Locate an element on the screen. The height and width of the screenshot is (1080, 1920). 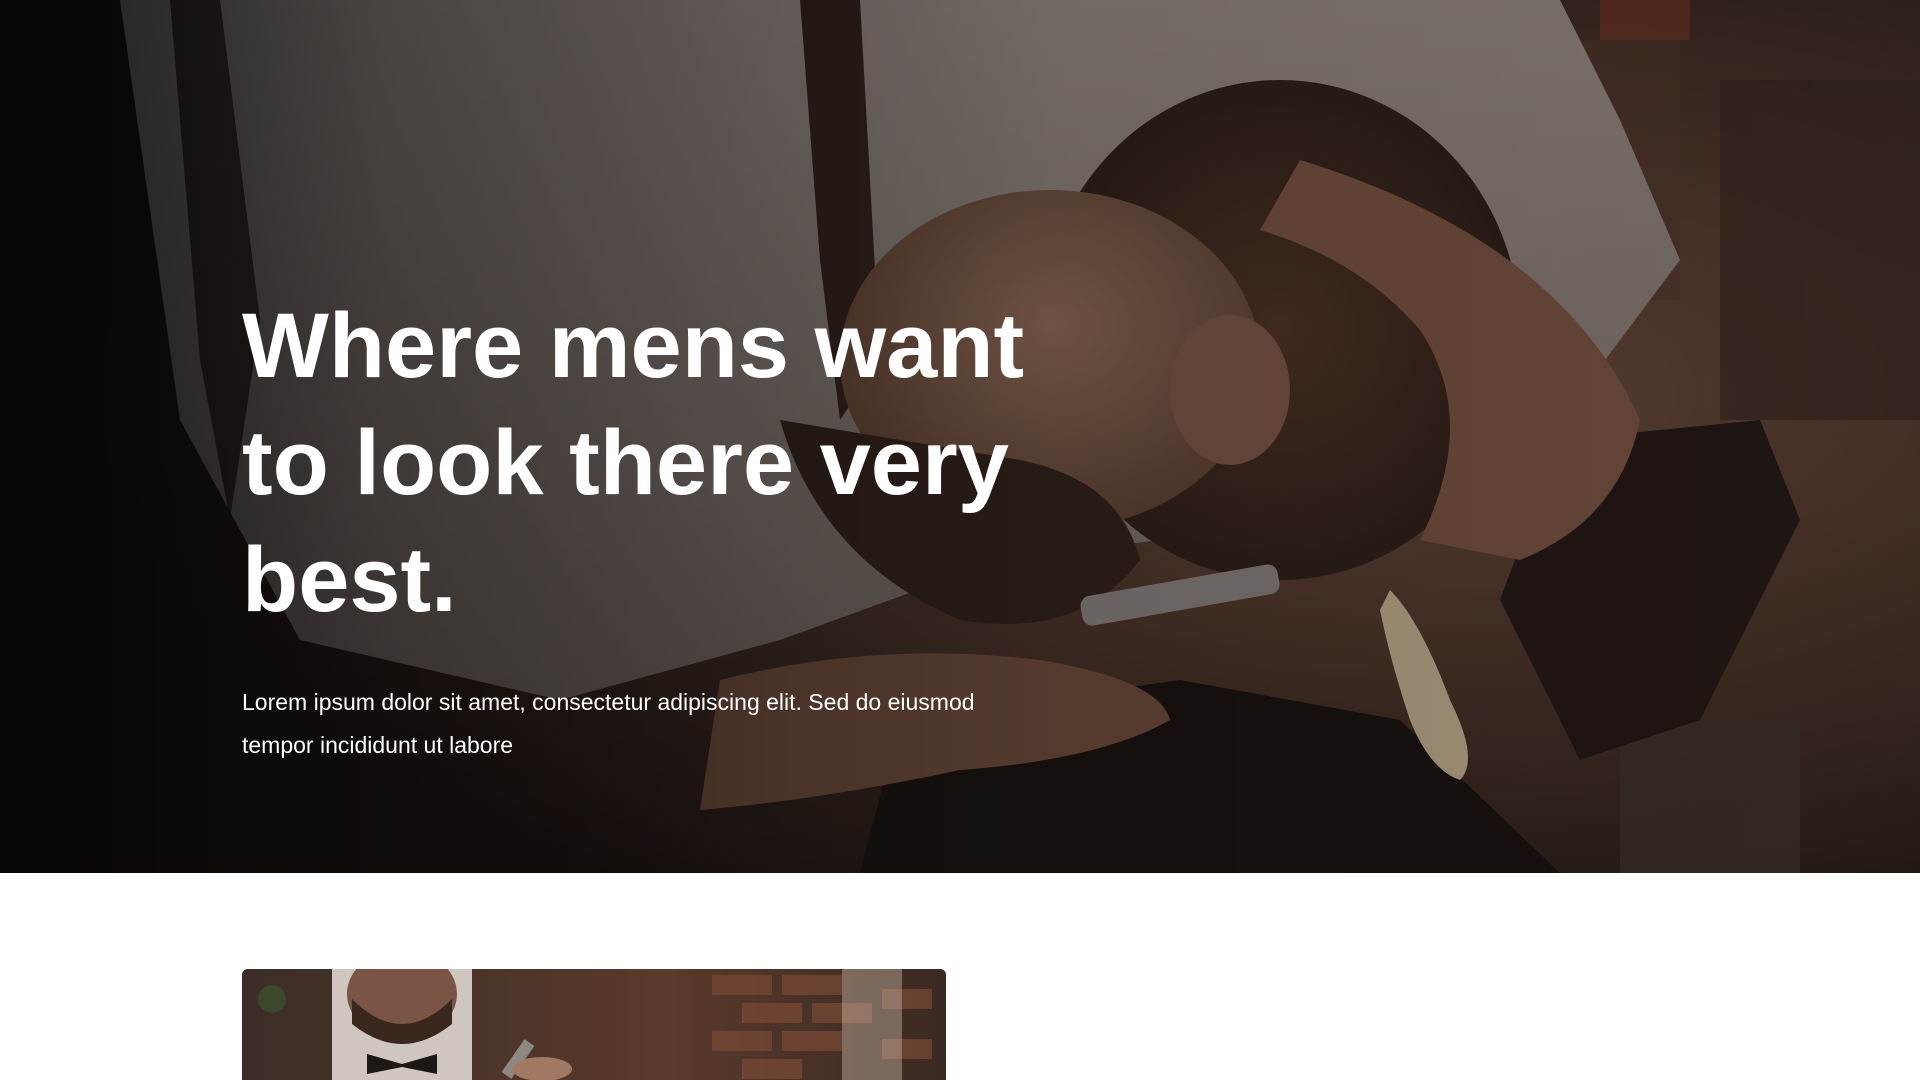
about-section-photo is located at coordinates (594, 1024).